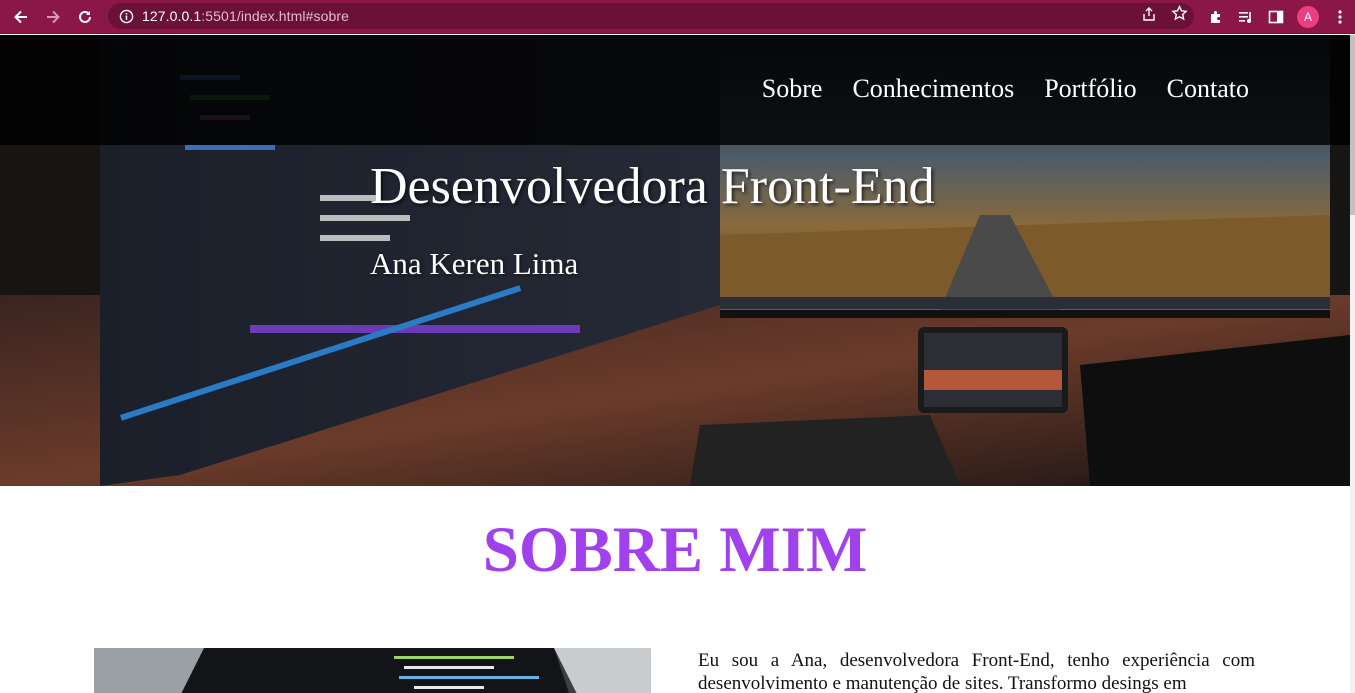 The image size is (1355, 693). What do you see at coordinates (1276, 17) in the screenshot?
I see `side-panel-icon` at bounding box center [1276, 17].